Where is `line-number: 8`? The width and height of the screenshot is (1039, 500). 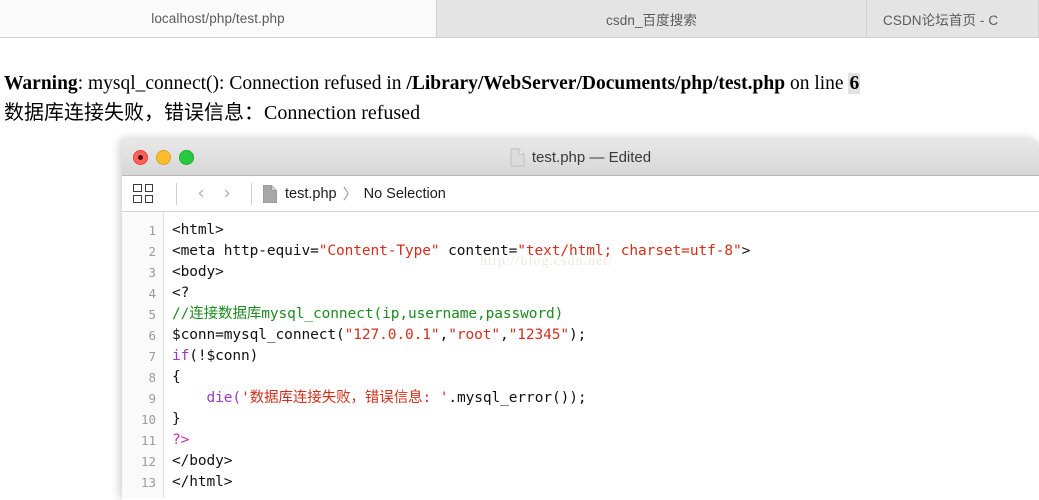
line-number: 8 is located at coordinates (152, 377).